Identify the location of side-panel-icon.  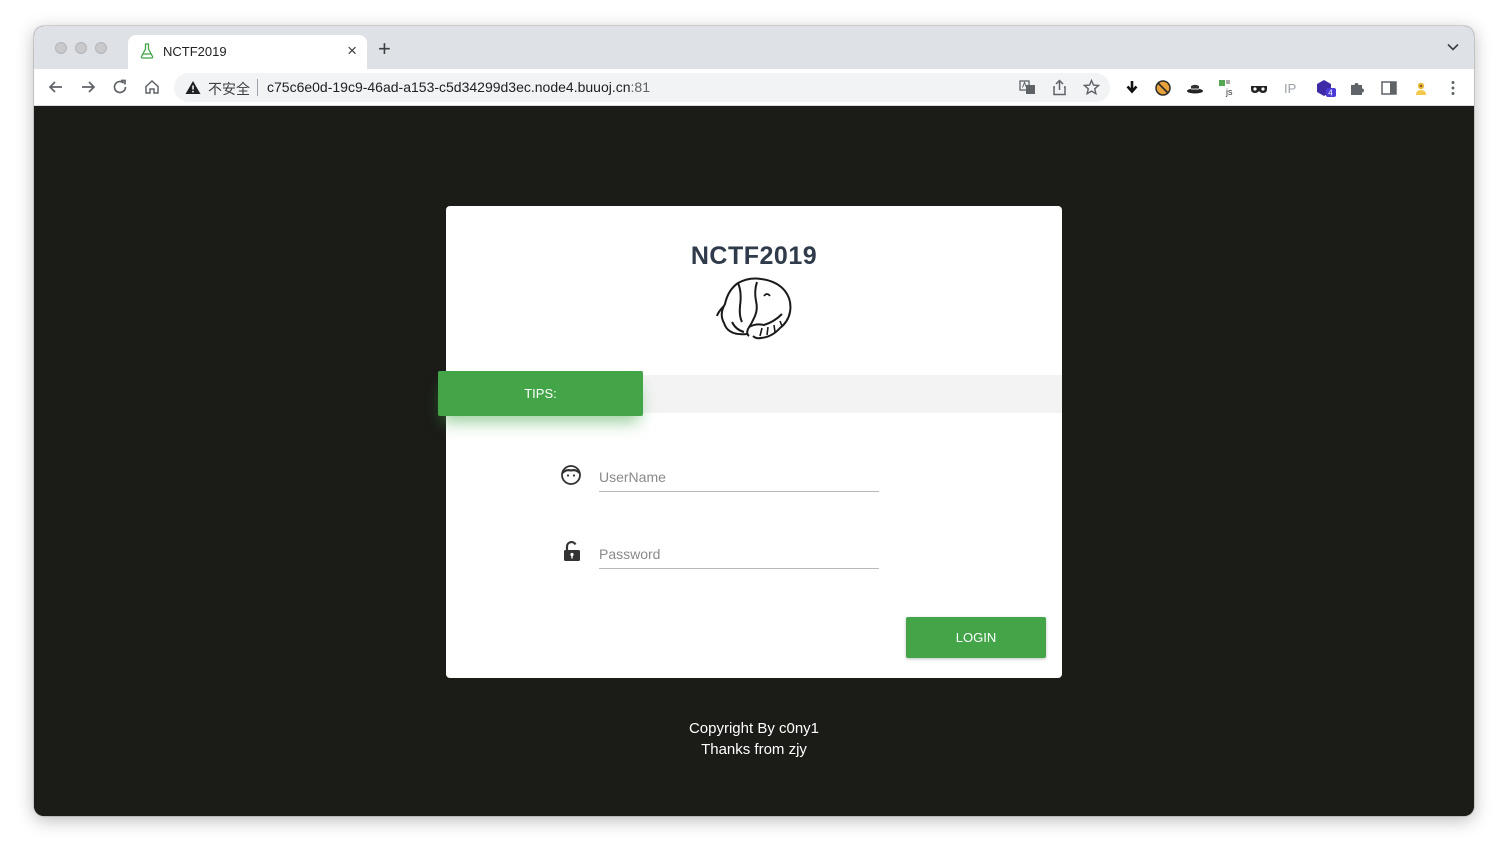
(1389, 88).